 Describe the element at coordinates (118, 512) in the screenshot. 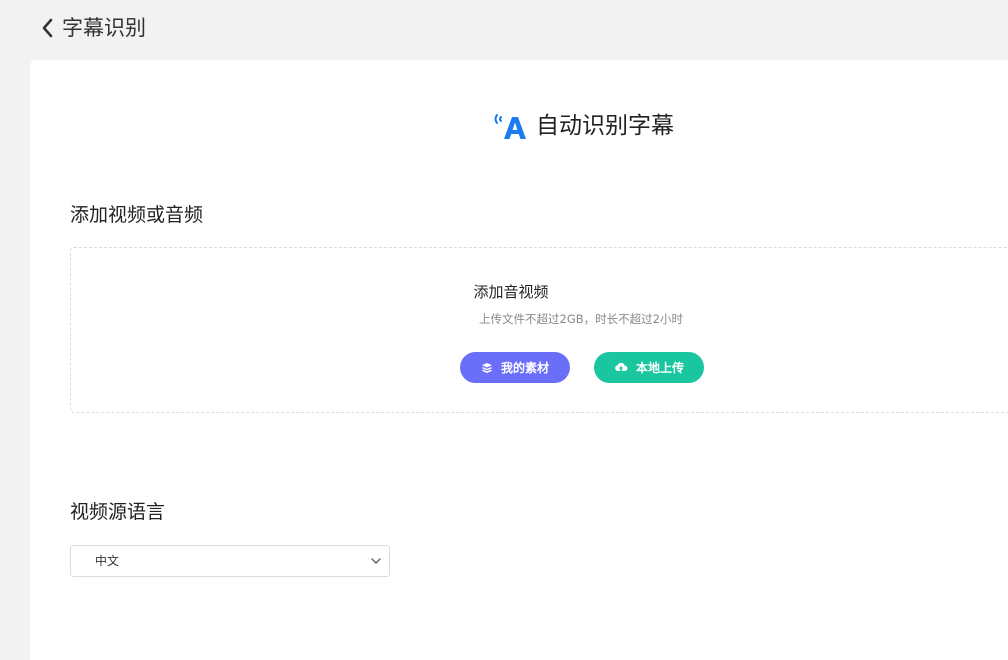

I see `language-section-label: 视频源语言` at that location.